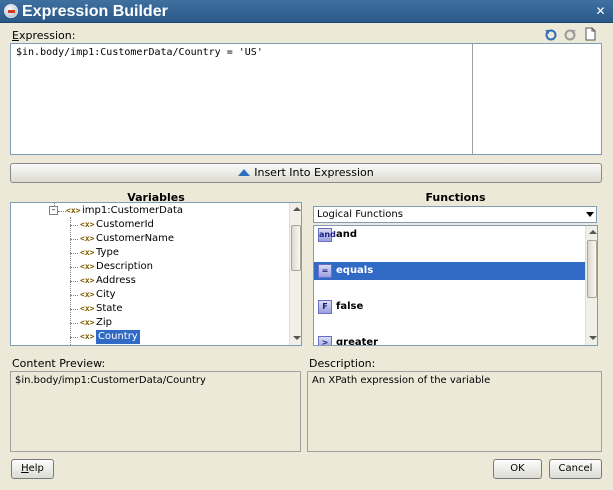  Describe the element at coordinates (11, 11) in the screenshot. I see `app-icon` at that location.